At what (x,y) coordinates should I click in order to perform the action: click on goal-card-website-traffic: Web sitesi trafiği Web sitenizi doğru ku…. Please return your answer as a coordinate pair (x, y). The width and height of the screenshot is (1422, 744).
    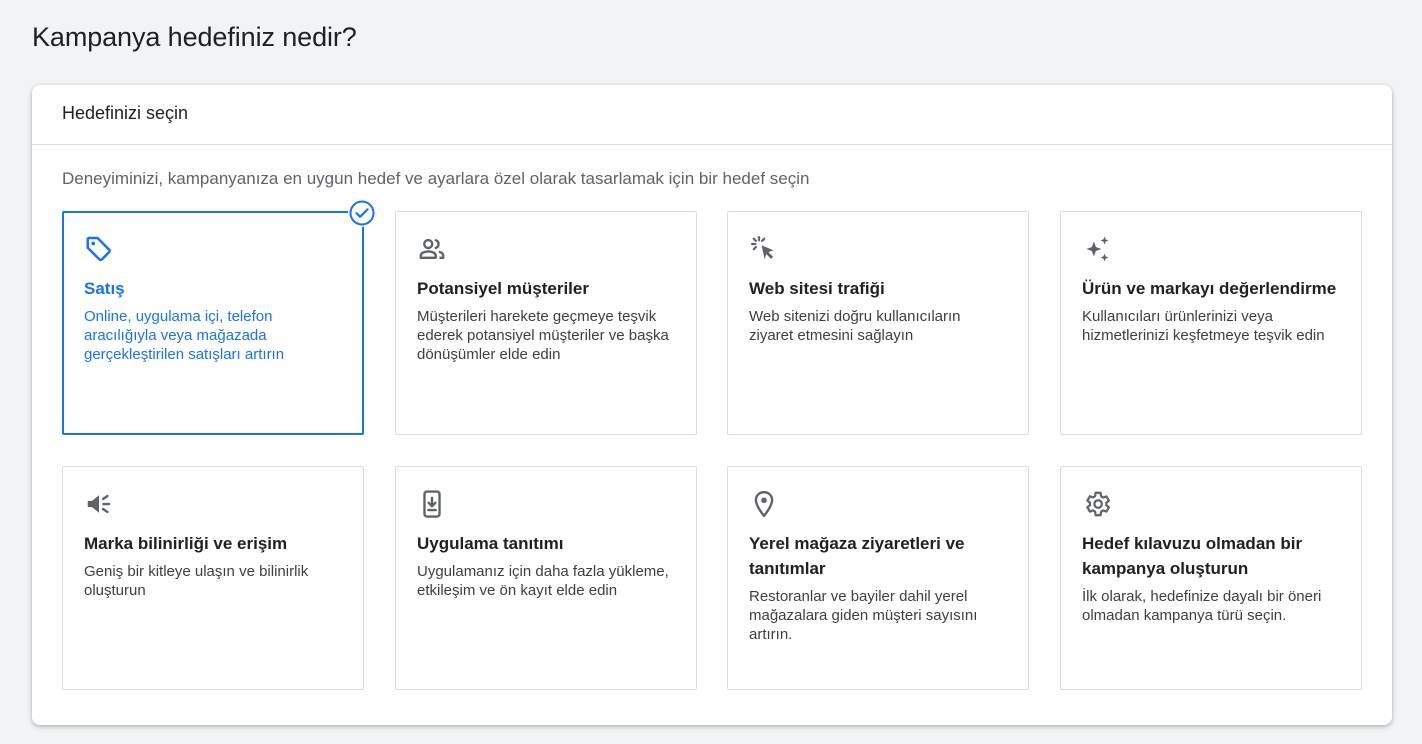
    Looking at the image, I should click on (878, 323).